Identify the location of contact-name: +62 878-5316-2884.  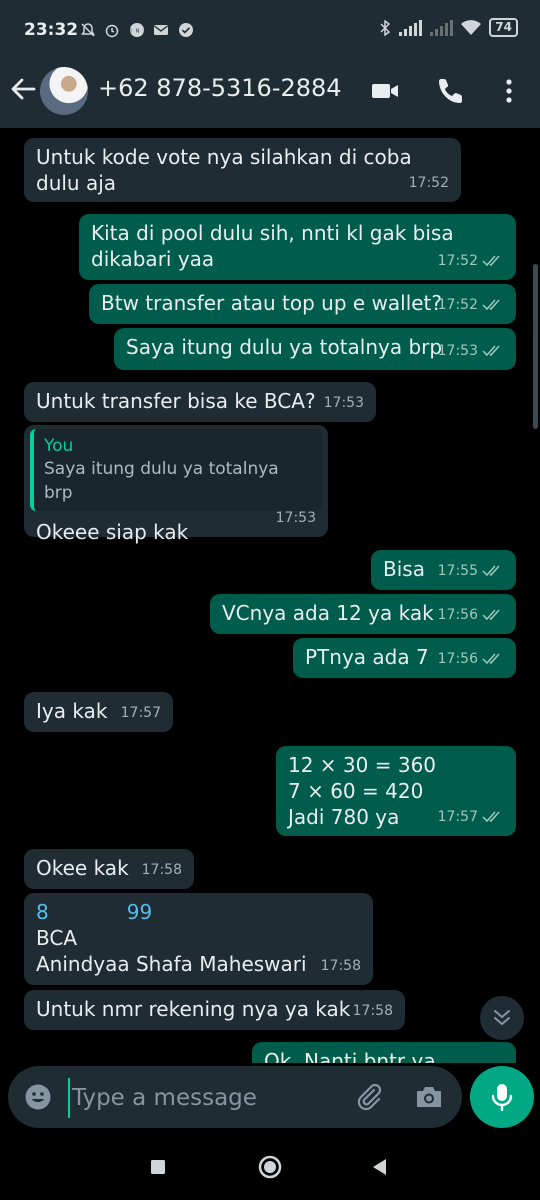
(220, 88).